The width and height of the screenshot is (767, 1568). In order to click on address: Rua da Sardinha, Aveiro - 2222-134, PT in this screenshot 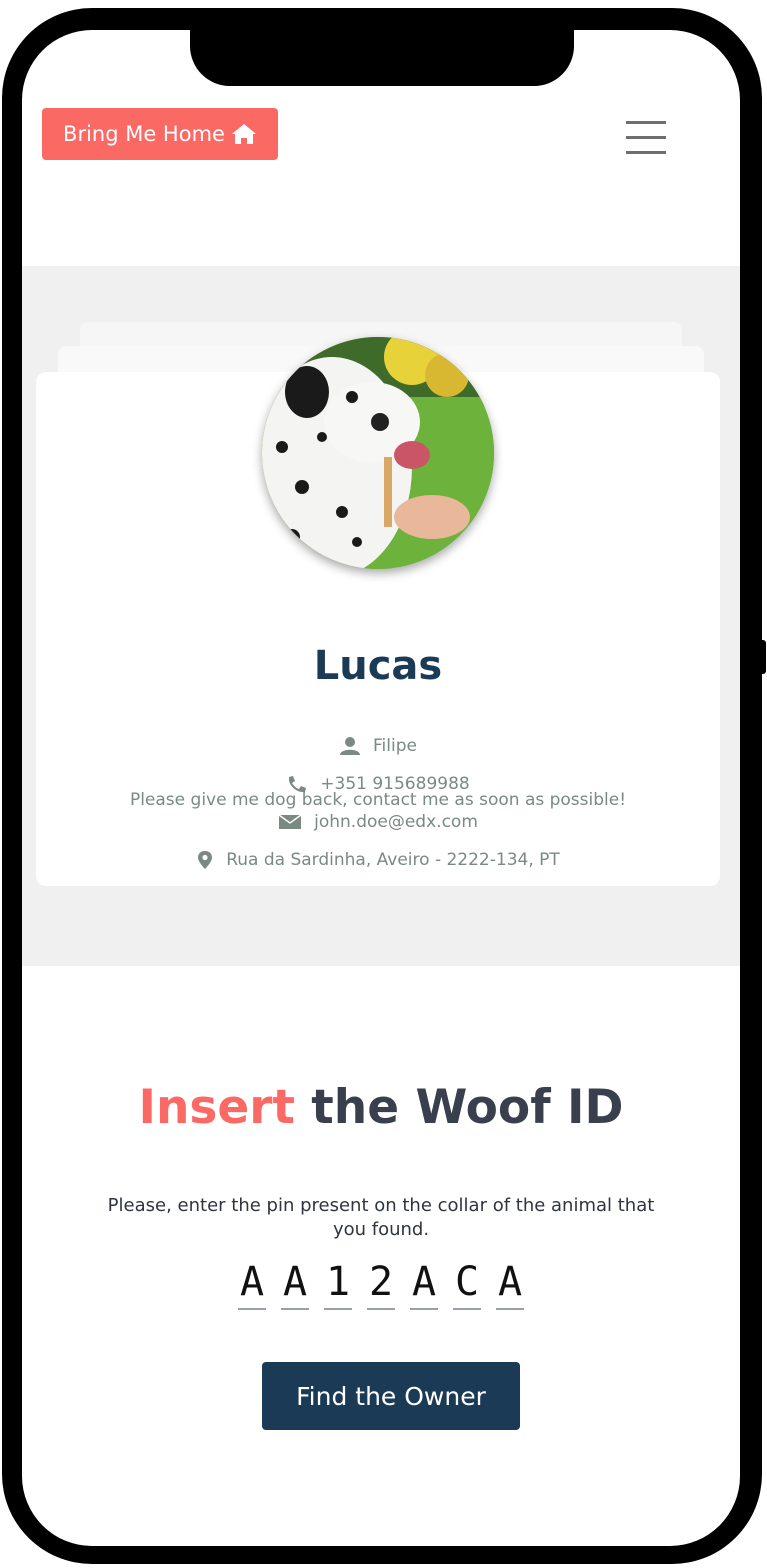, I will do `click(393, 860)`.